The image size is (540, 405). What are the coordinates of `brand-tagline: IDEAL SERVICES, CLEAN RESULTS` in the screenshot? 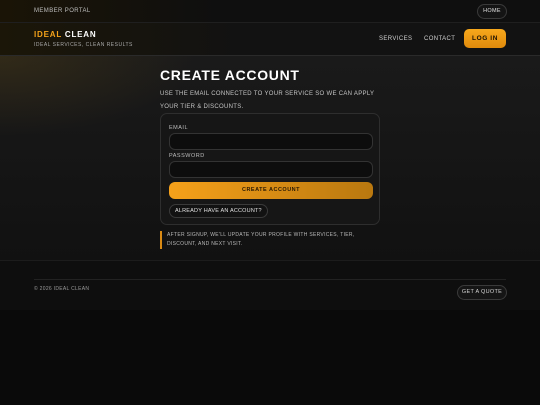 It's located at (83, 45).